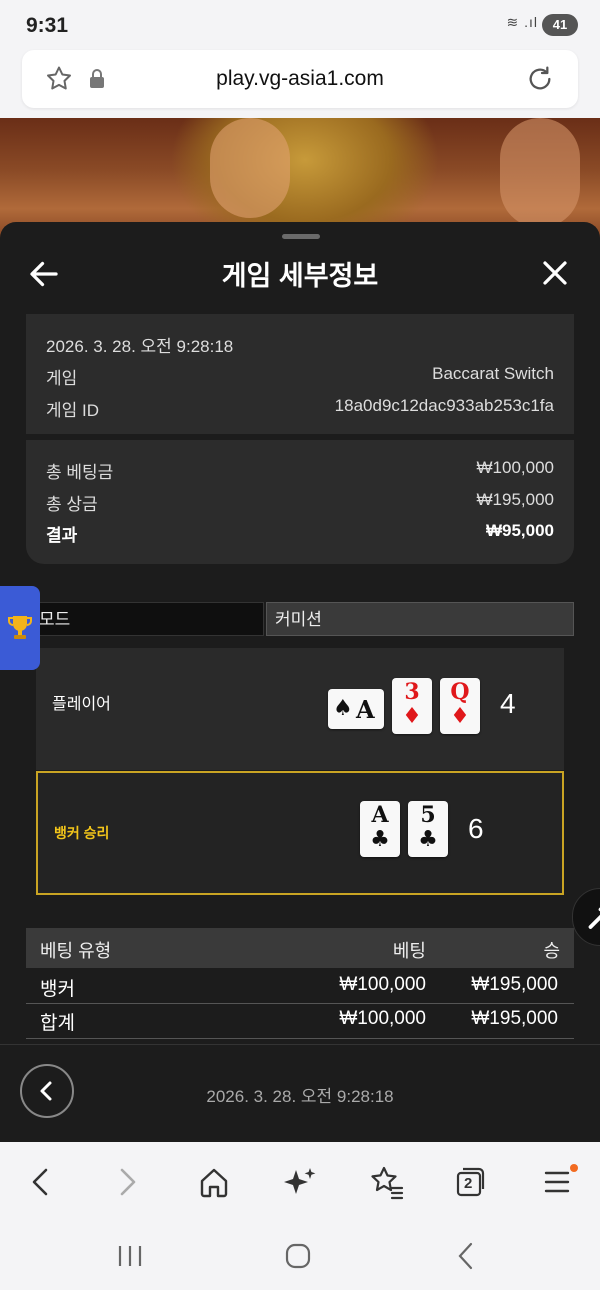 This screenshot has height=1290, width=600. I want to click on win-header: 승, so click(551, 951).